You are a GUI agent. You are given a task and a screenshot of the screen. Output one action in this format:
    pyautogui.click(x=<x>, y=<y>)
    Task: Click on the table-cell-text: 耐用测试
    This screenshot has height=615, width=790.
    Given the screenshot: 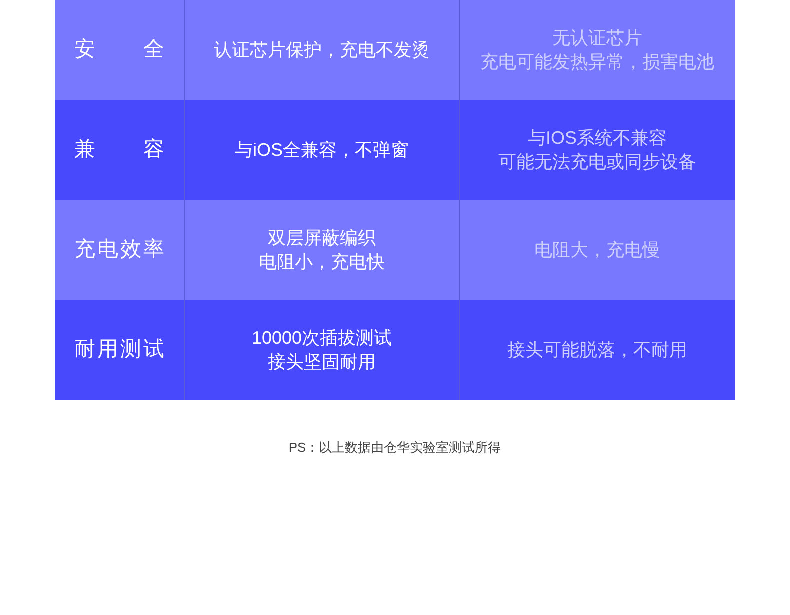 What is the action you would take?
    pyautogui.click(x=119, y=350)
    